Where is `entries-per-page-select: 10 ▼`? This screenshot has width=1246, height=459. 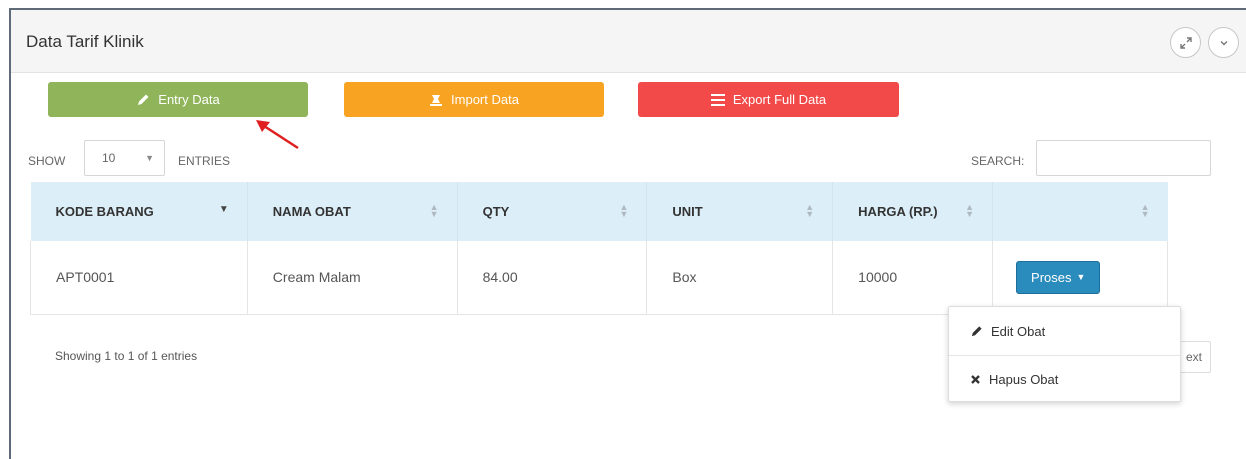 entries-per-page-select: 10 ▼ is located at coordinates (124, 158).